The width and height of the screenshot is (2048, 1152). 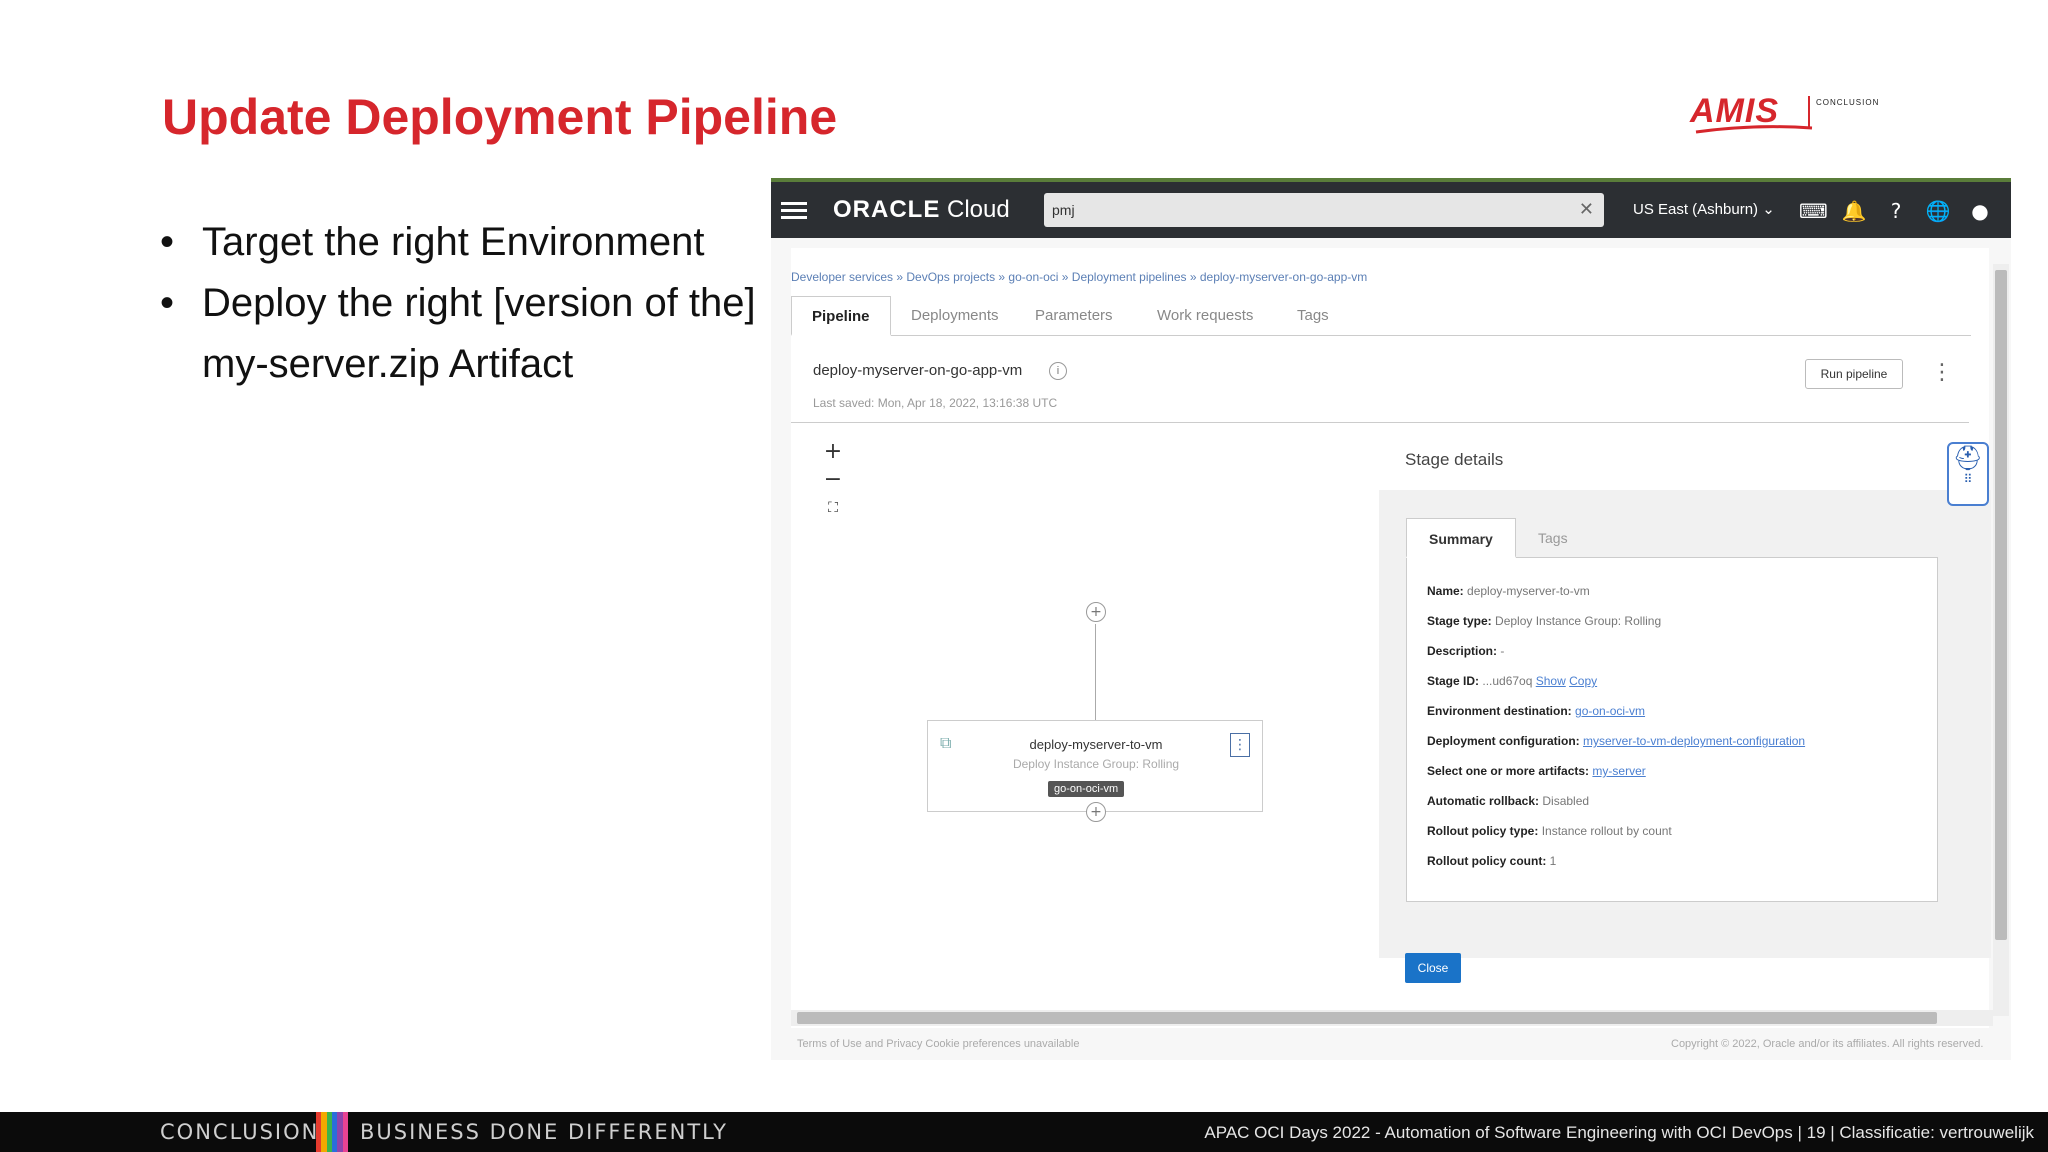 I want to click on fit-icon: ⛶, so click(x=833, y=508).